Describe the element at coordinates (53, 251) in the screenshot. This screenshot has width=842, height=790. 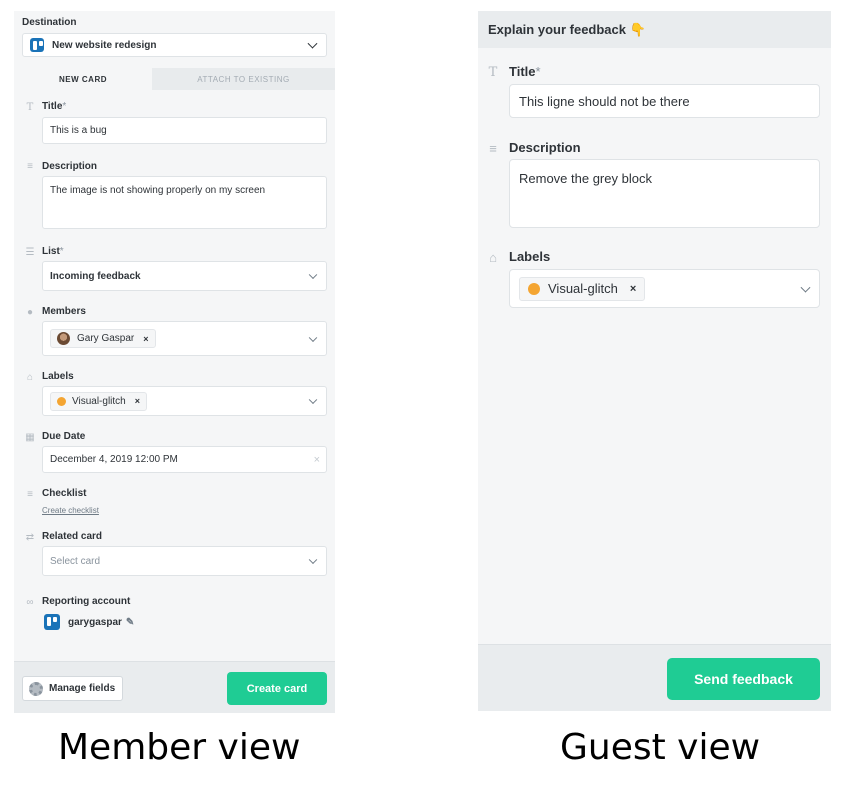
I see `list-label: List*` at that location.